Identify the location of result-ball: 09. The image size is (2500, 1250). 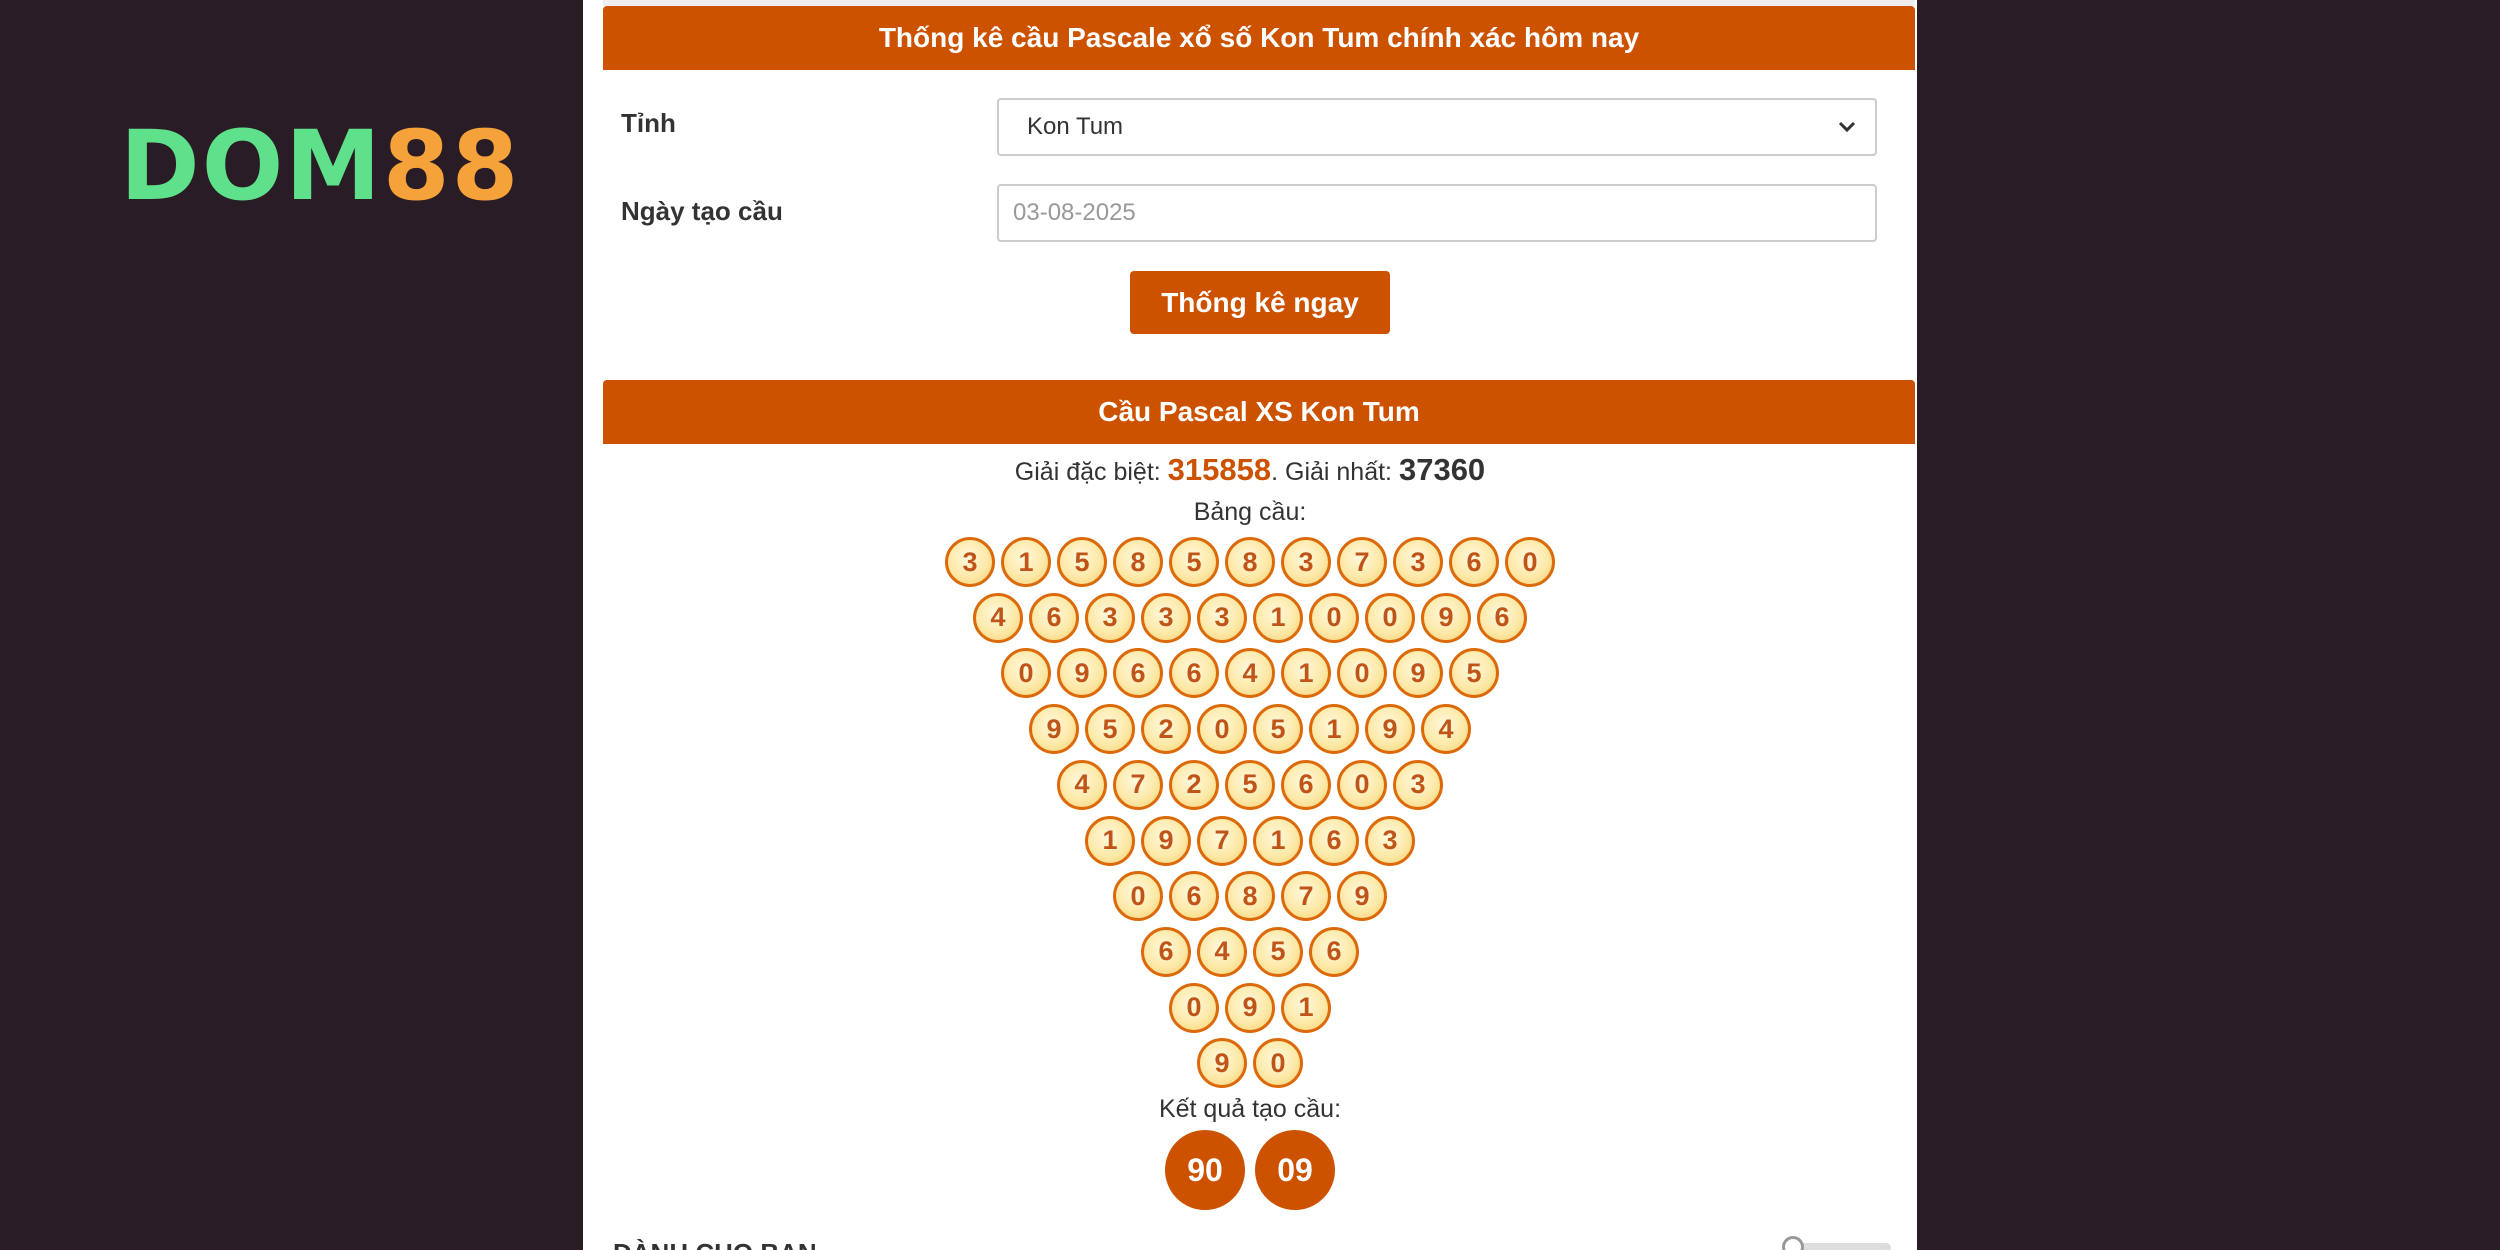
(1295, 1170).